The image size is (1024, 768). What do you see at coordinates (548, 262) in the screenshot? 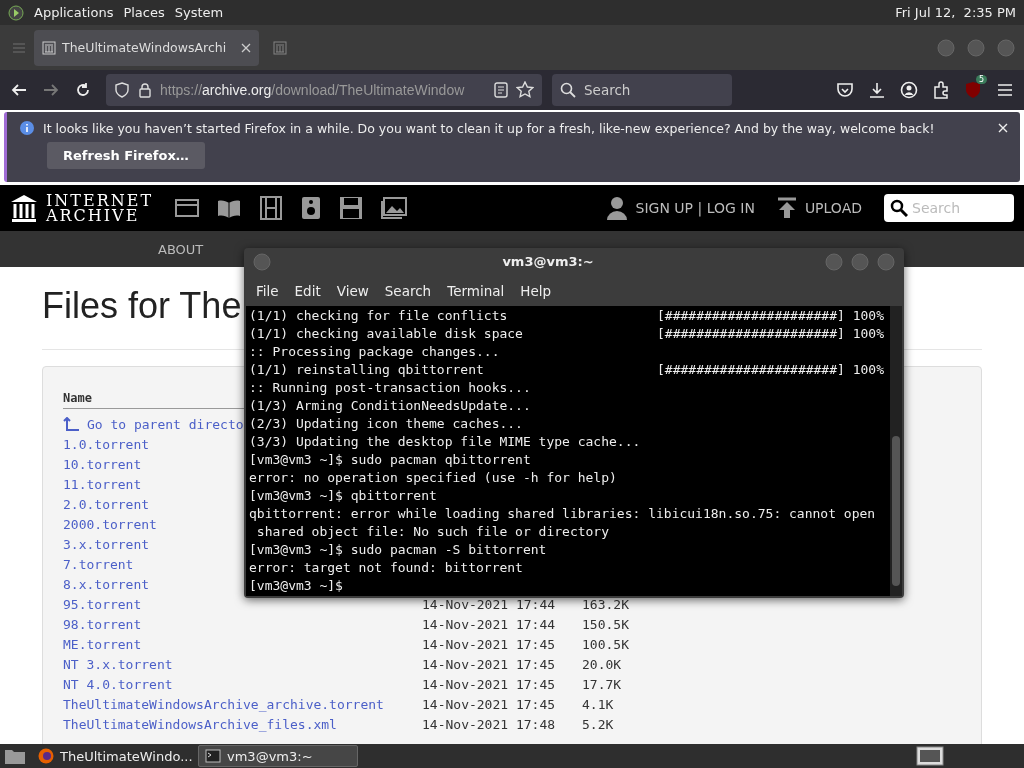
I see `window-title: vm3@vm3:~` at bounding box center [548, 262].